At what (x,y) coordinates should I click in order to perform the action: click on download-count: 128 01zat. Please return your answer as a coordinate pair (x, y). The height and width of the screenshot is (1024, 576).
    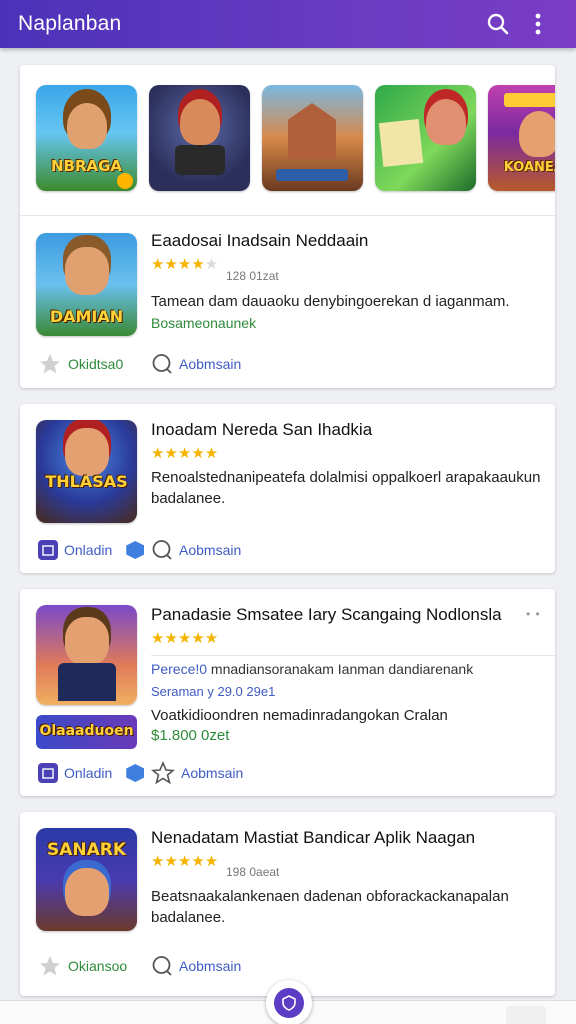
    Looking at the image, I should click on (252, 276).